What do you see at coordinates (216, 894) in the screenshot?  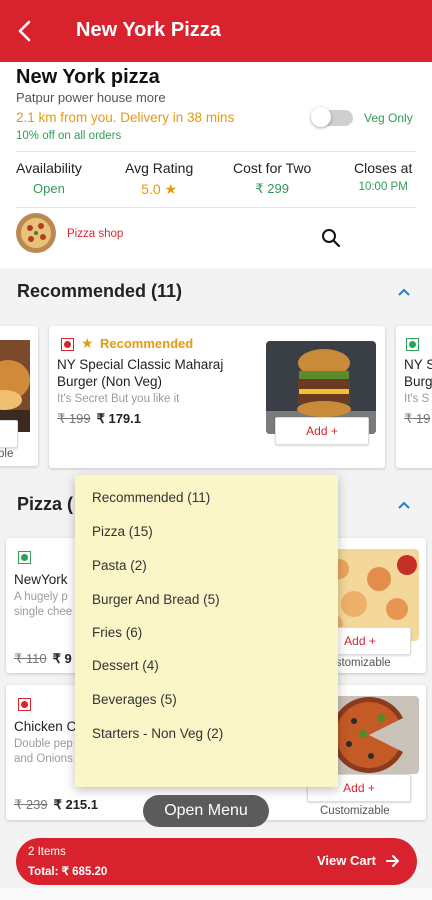 I see `bottom-strip` at bounding box center [216, 894].